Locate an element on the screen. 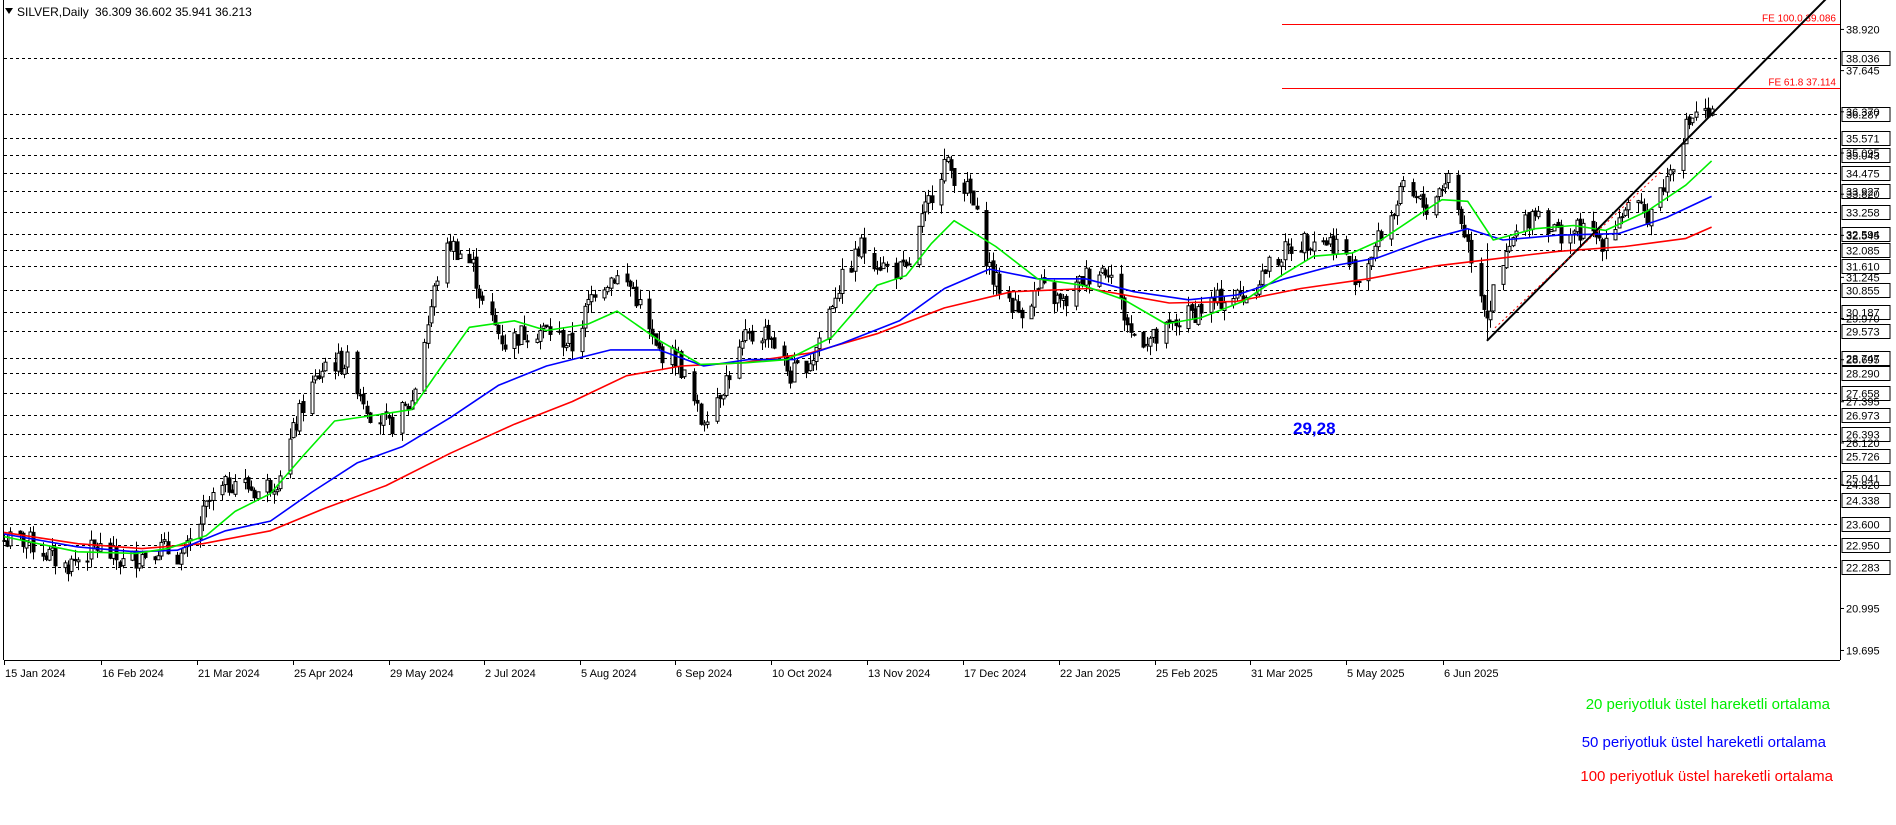 This screenshot has height=825, width=1896. dropdown-triangle-icon is located at coordinates (9, 11).